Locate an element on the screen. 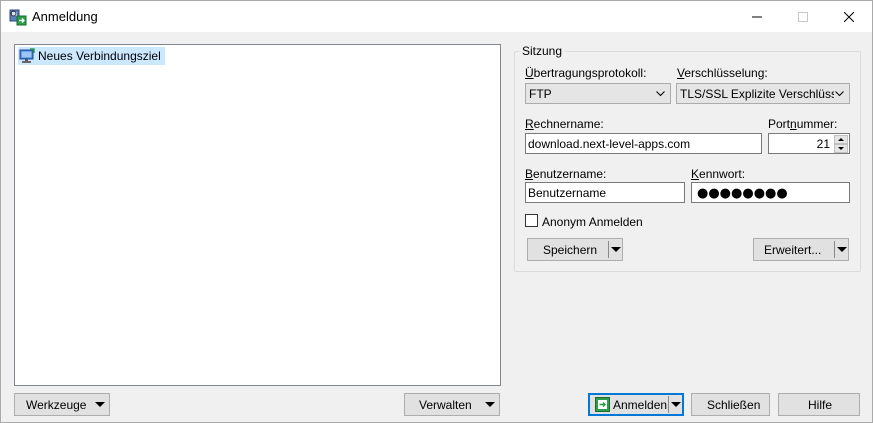 This screenshot has width=873, height=423. close-button is located at coordinates (849, 16).